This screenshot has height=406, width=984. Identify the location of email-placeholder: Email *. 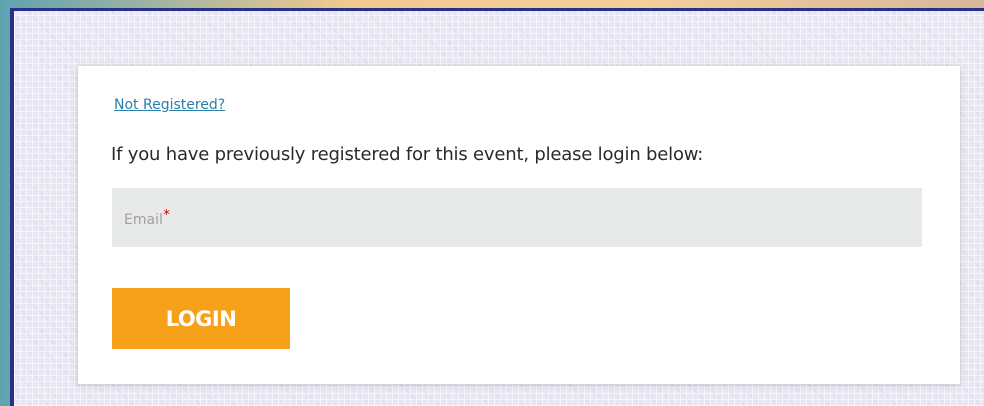
(147, 218).